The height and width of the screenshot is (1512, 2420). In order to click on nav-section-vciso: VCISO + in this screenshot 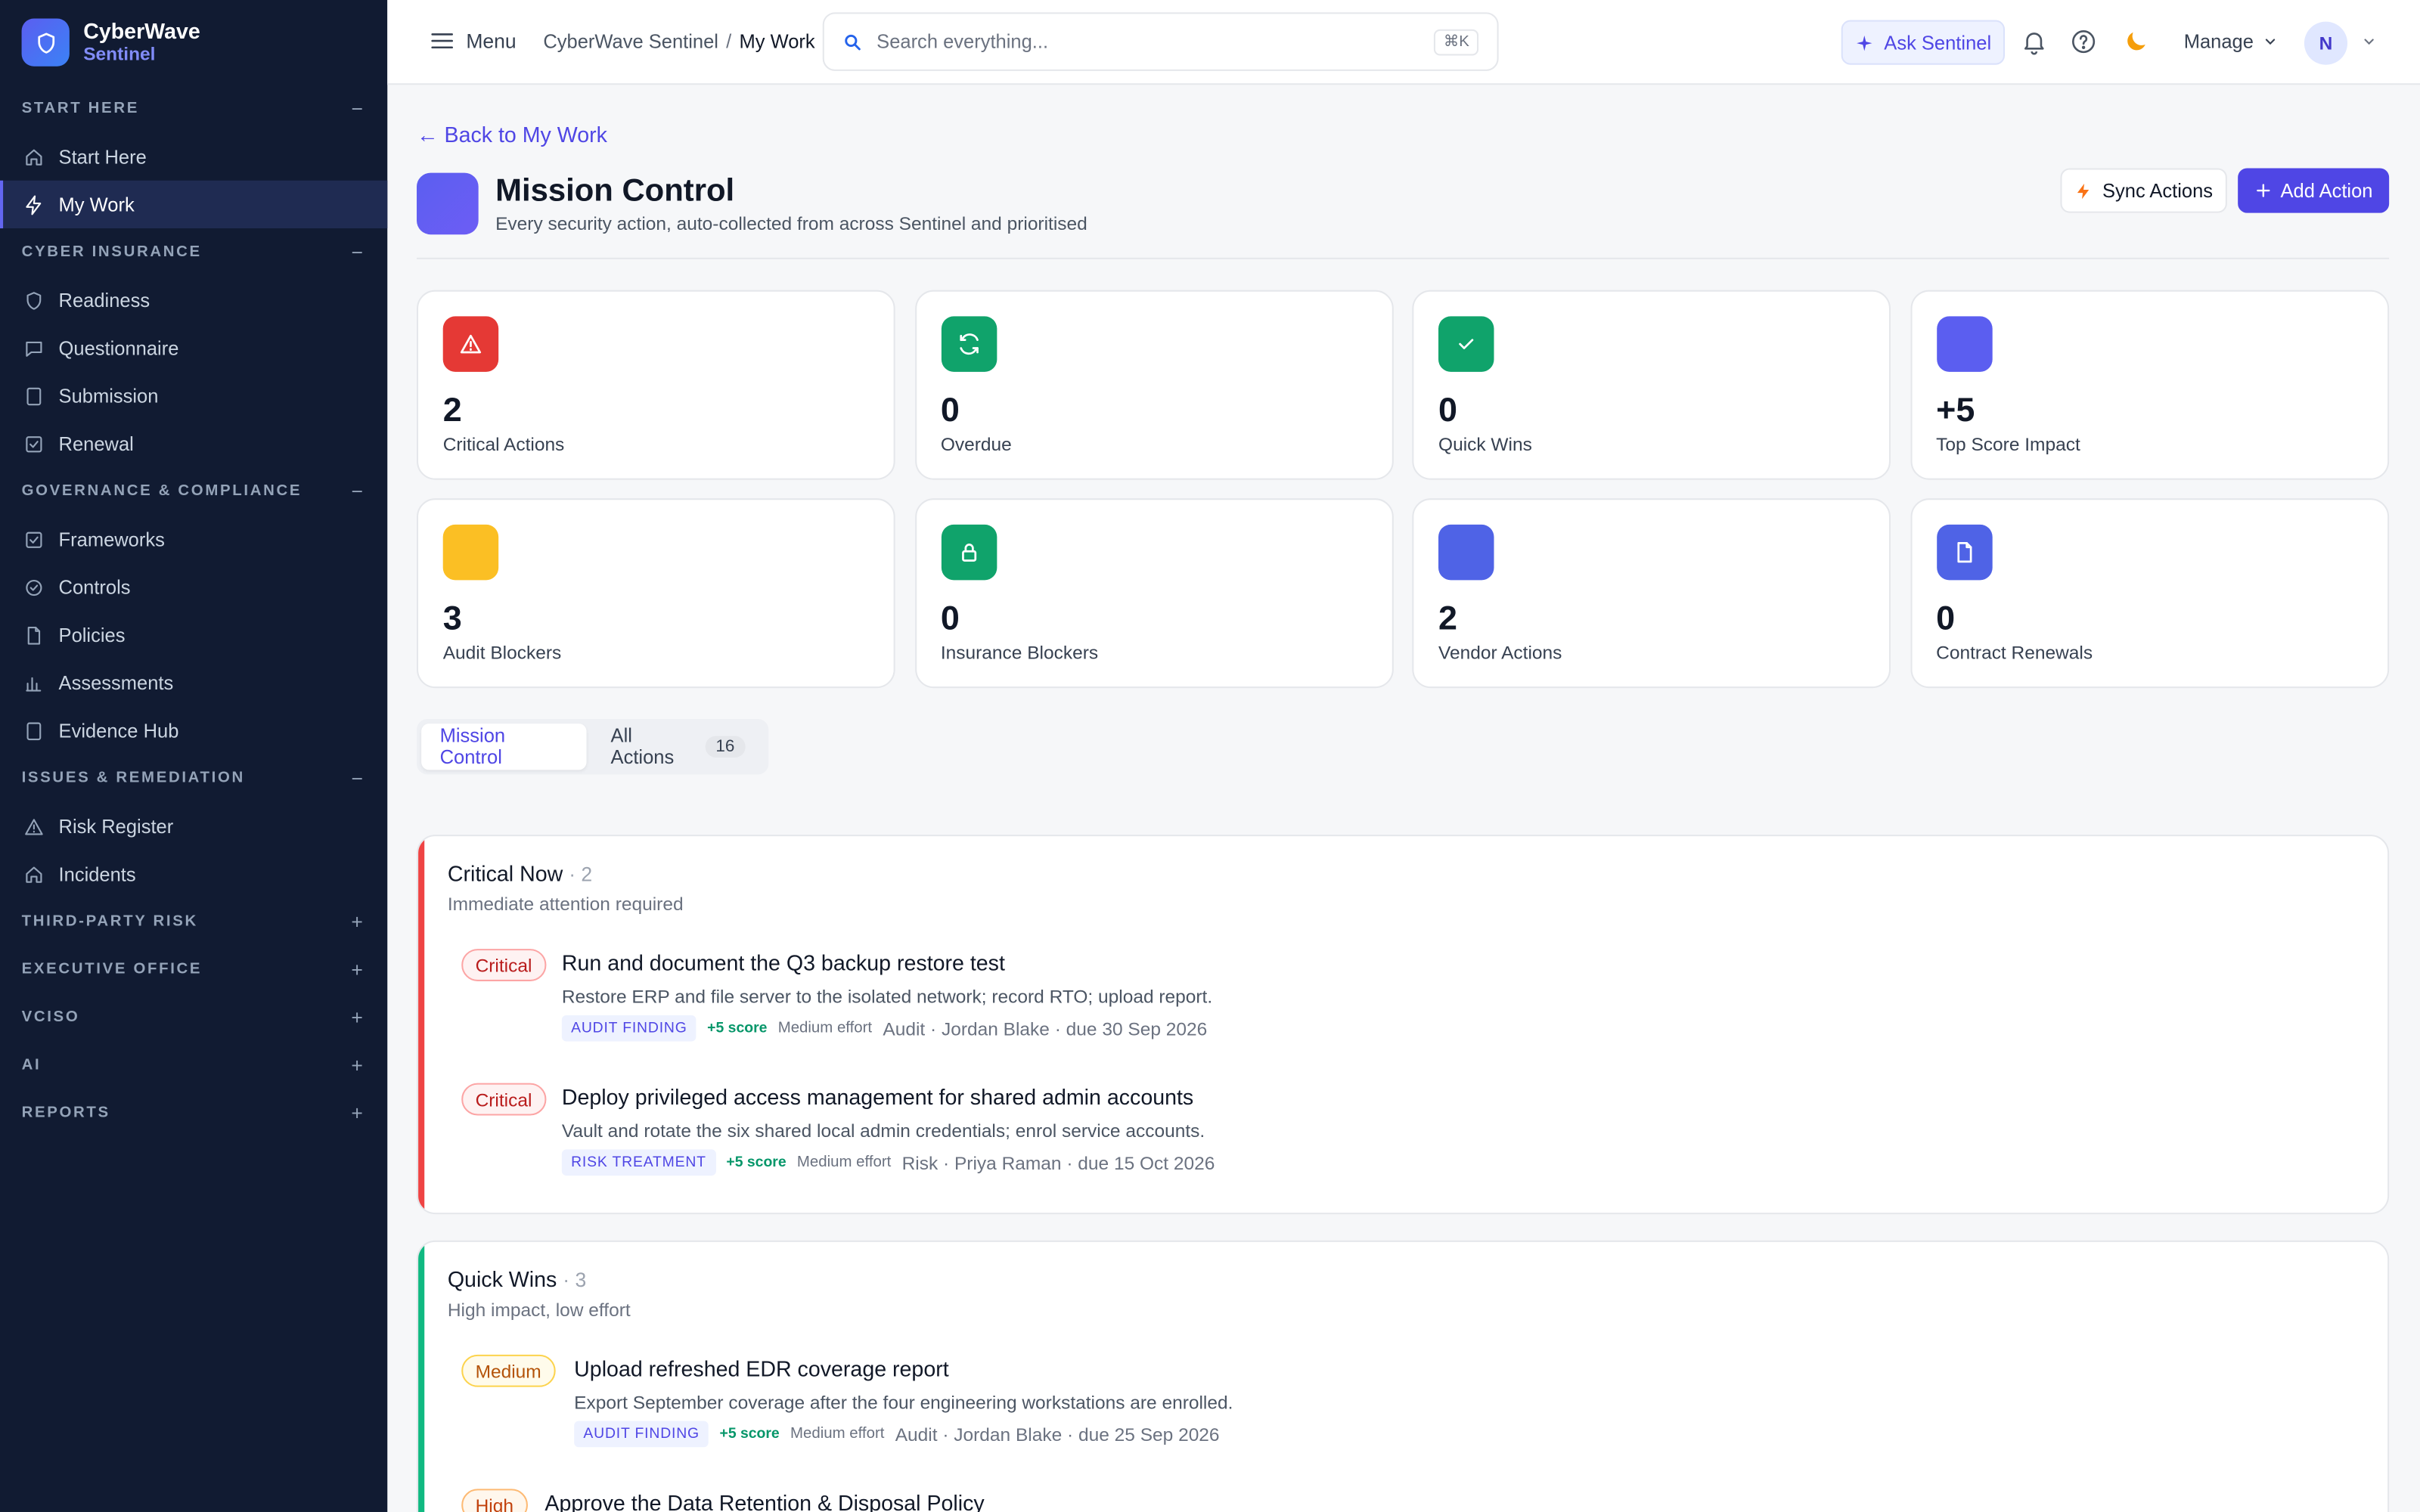, I will do `click(193, 1017)`.